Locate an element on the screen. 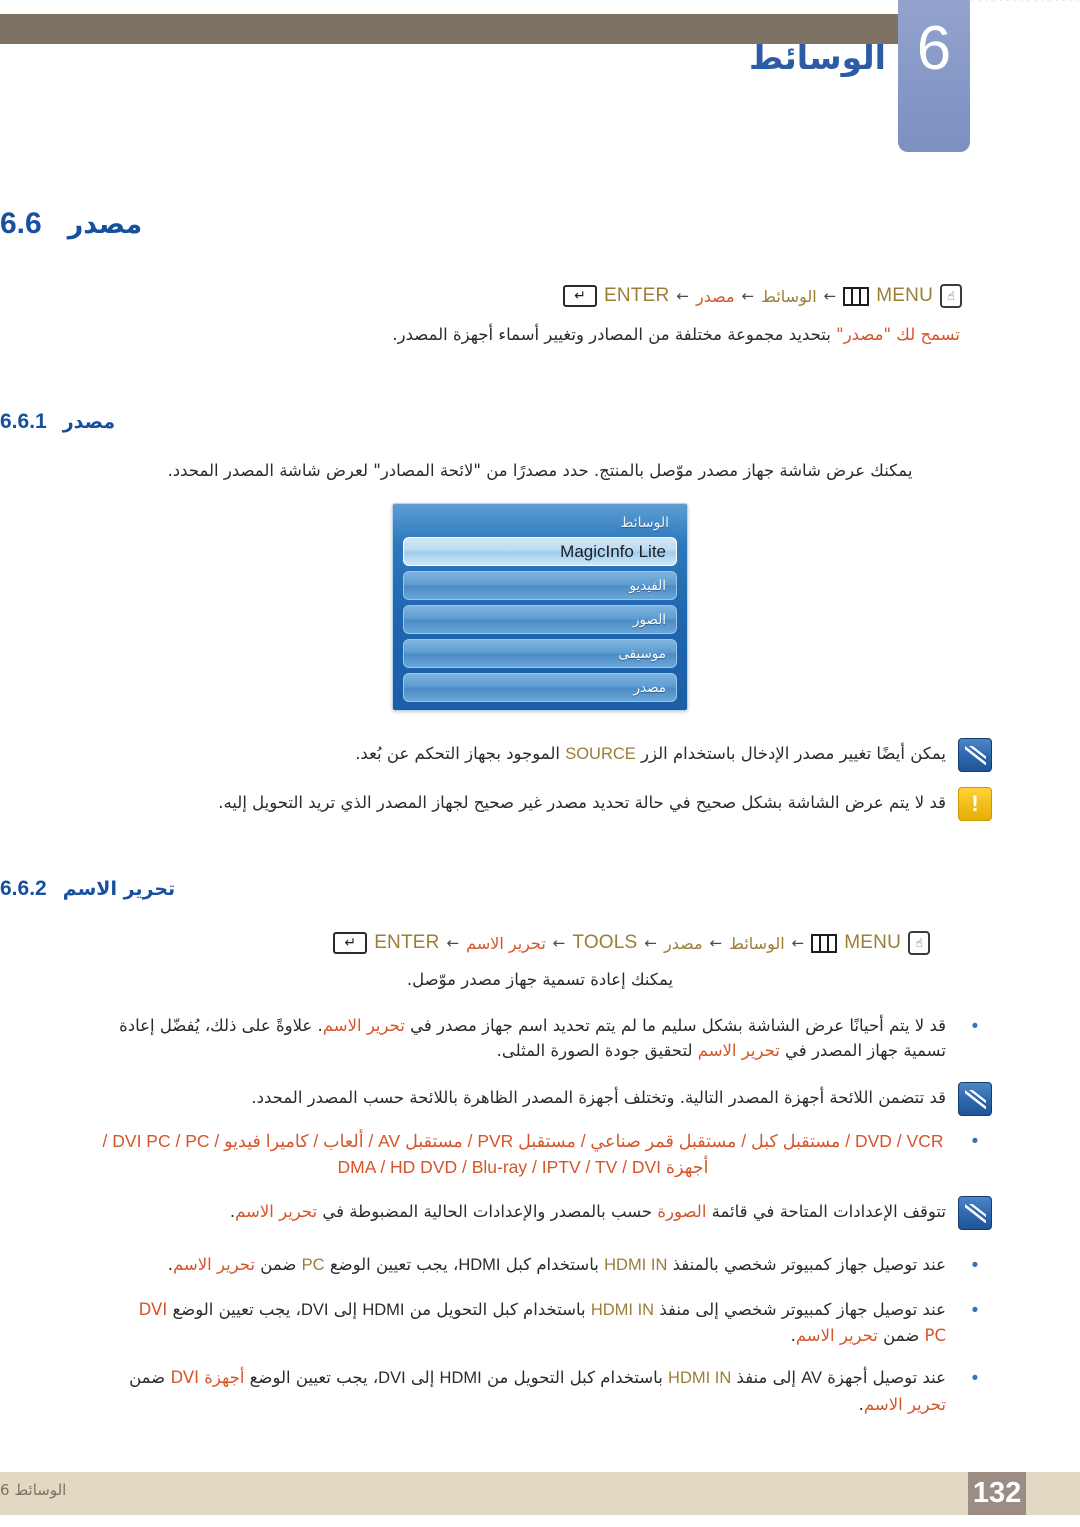 The width and height of the screenshot is (1080, 1527). note-term-picture: الصورة is located at coordinates (682, 1212).